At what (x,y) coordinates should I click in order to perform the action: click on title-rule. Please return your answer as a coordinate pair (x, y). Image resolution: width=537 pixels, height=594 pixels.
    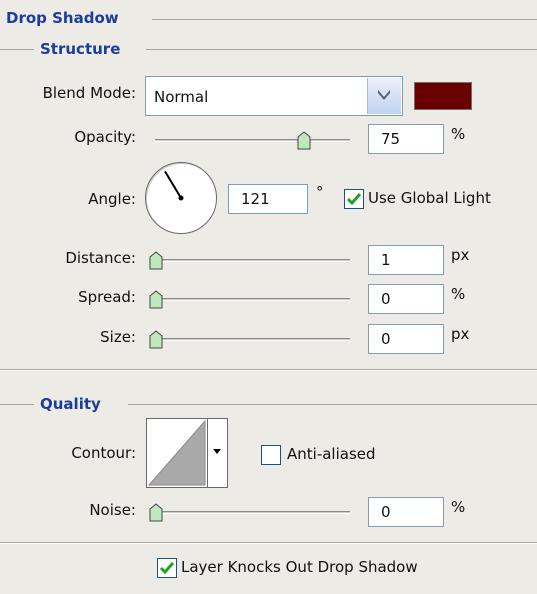
    Looking at the image, I should click on (344, 19).